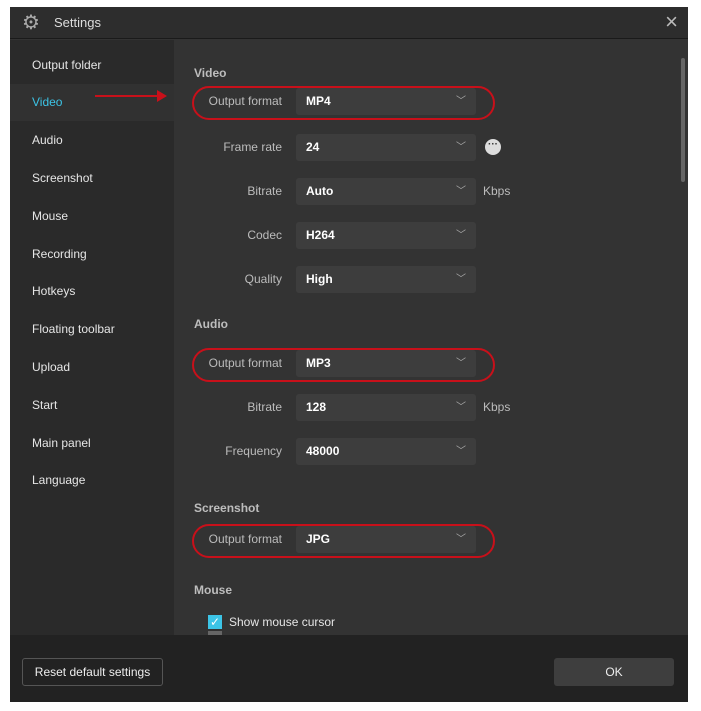 The image size is (701, 711). Describe the element at coordinates (92, 140) in the screenshot. I see `sidebar-item-audio: Audio` at that location.